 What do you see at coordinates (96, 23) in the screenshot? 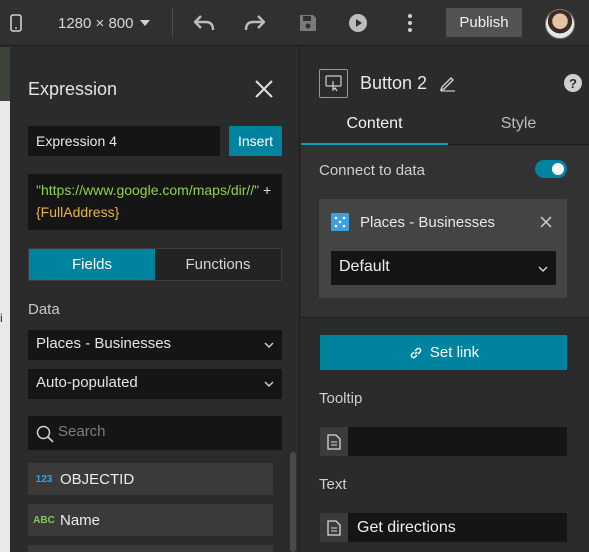
I see `resolution-label: 1280 × 800` at bounding box center [96, 23].